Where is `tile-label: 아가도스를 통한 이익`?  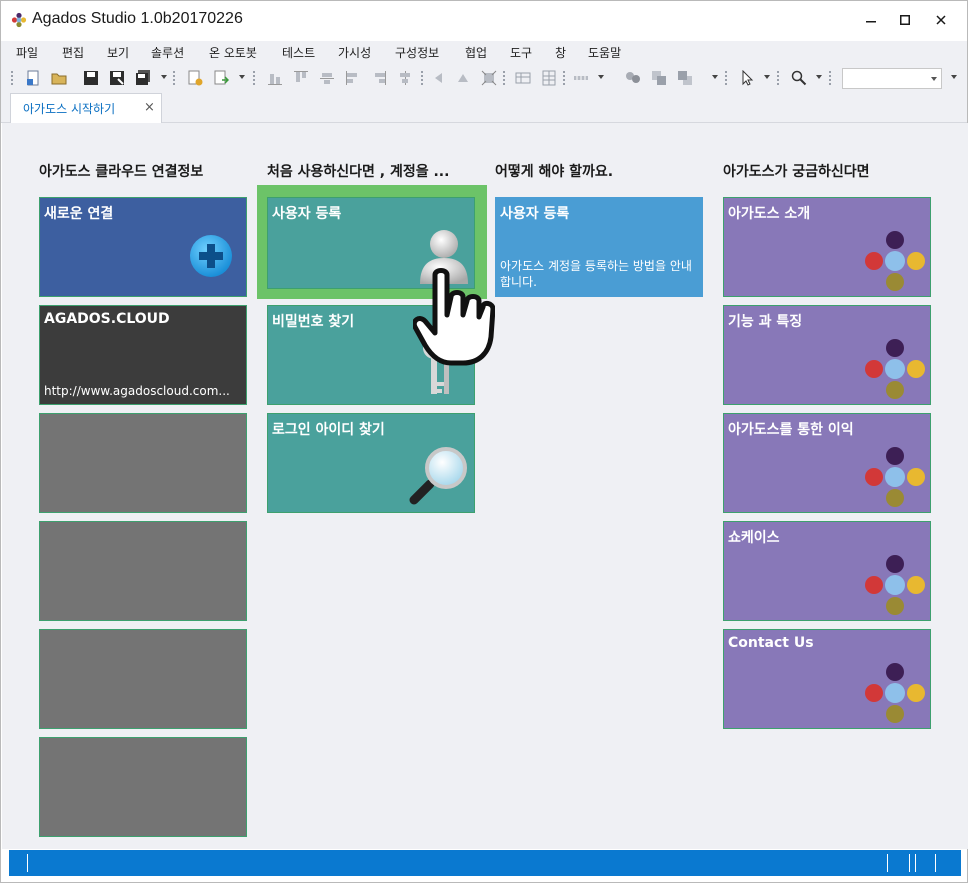 tile-label: 아가도스를 통한 이익 is located at coordinates (791, 430).